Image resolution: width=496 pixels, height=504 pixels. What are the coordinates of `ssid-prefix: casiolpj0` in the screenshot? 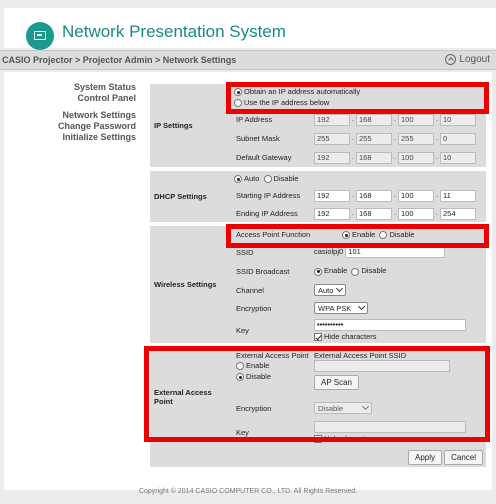 It's located at (329, 251).